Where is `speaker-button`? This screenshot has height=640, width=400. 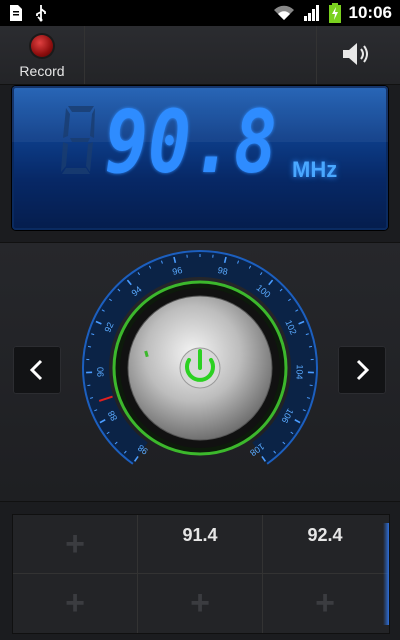 speaker-button is located at coordinates (358, 55).